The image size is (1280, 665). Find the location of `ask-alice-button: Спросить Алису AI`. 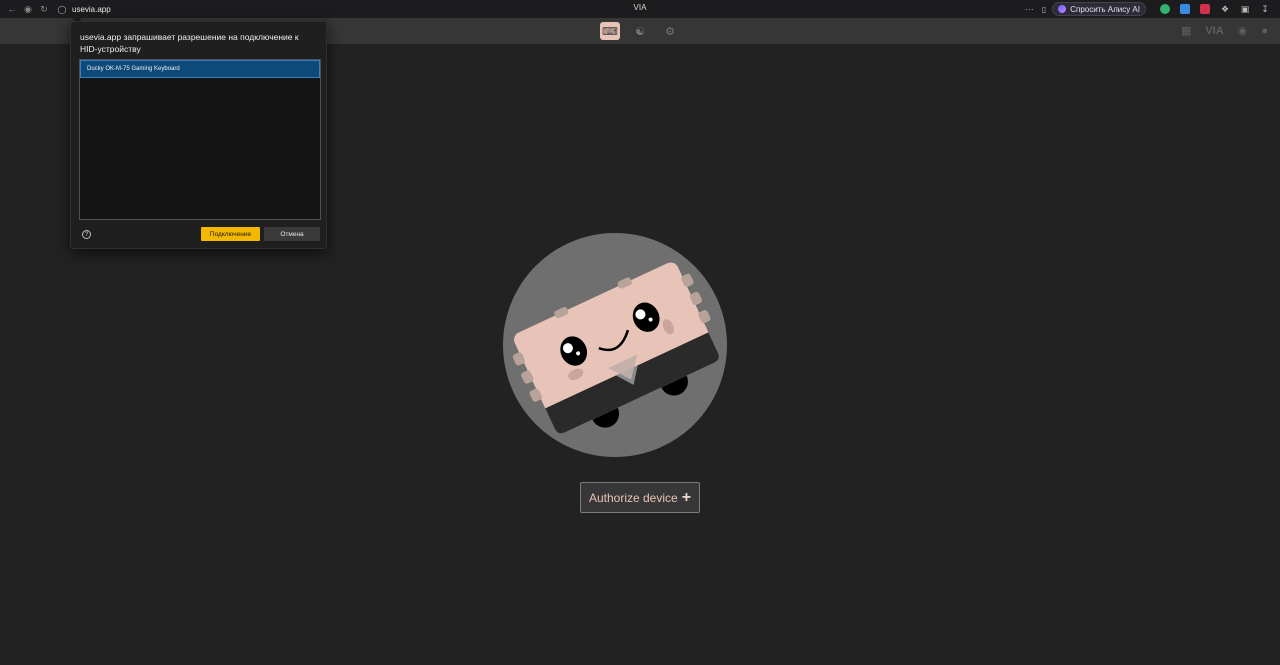

ask-alice-button: Спросить Алису AI is located at coordinates (1099, 9).